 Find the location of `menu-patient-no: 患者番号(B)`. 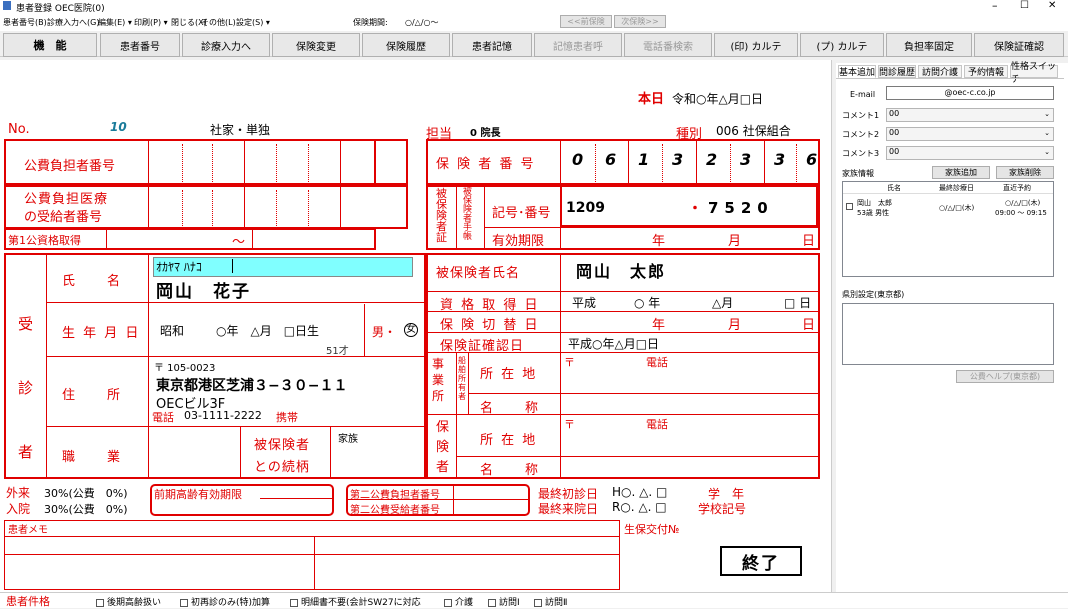

menu-patient-no: 患者番号(B) is located at coordinates (25, 22).